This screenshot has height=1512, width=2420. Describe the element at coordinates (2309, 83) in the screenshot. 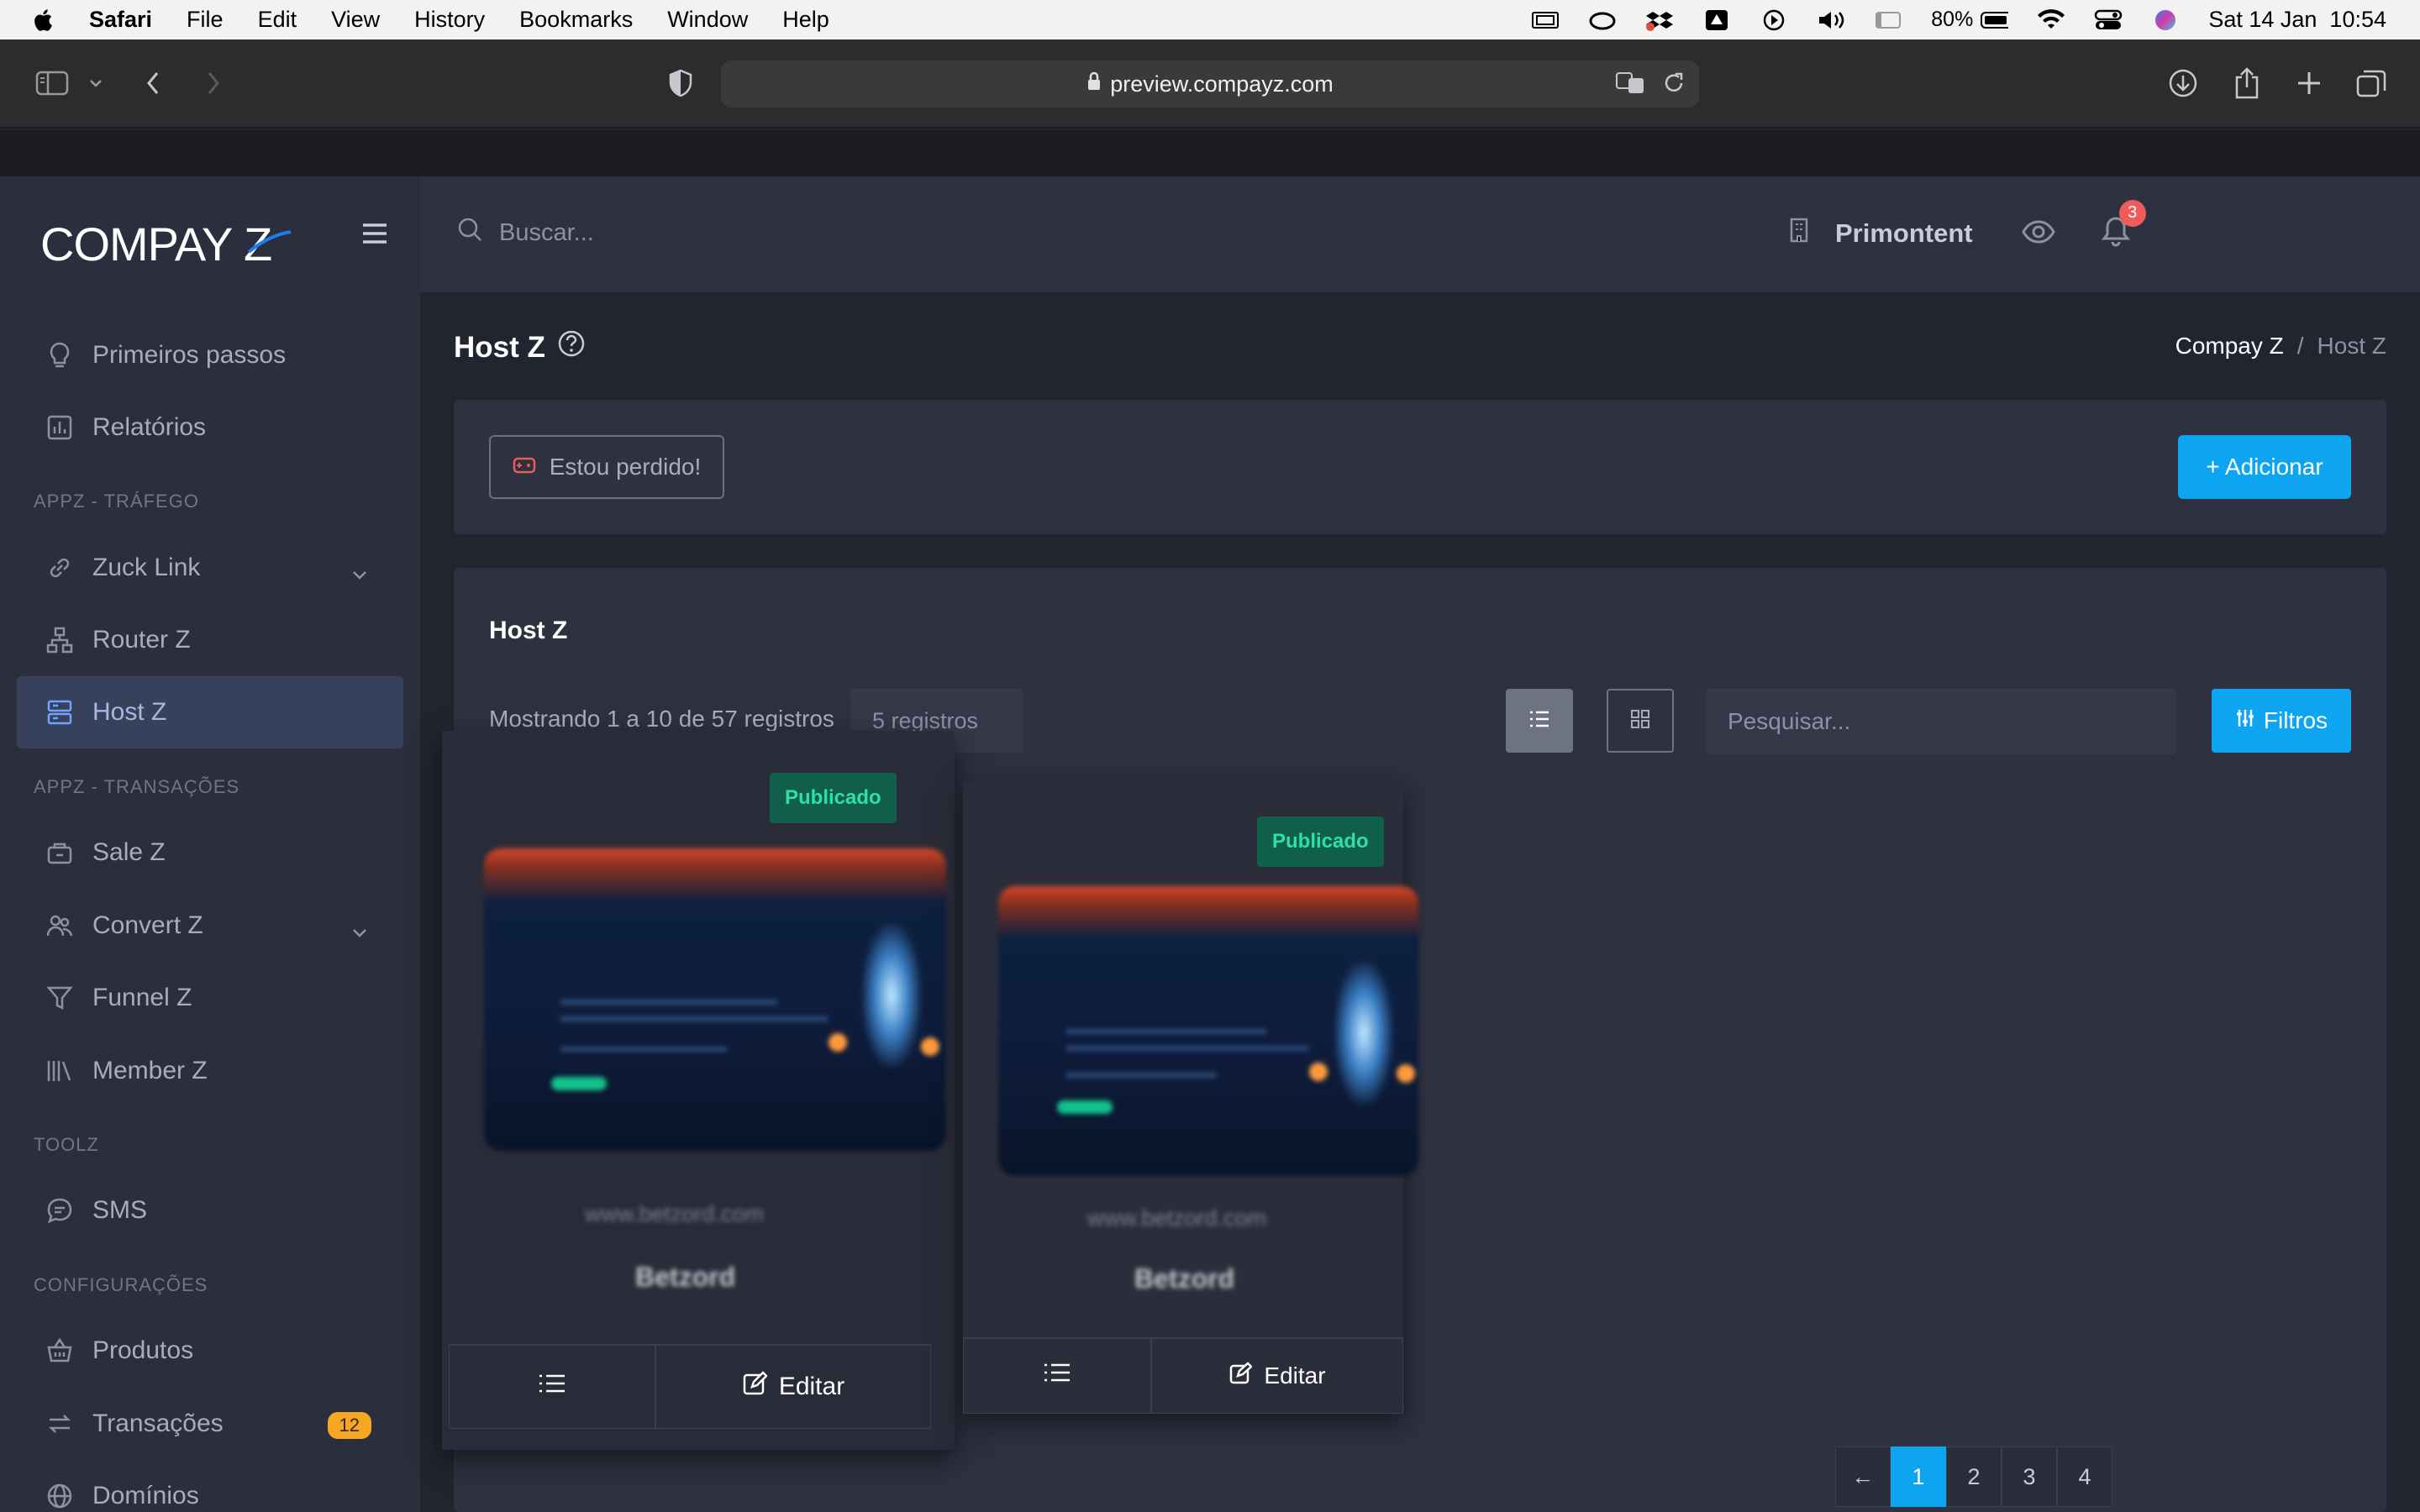

I see `new-tab-icon` at that location.